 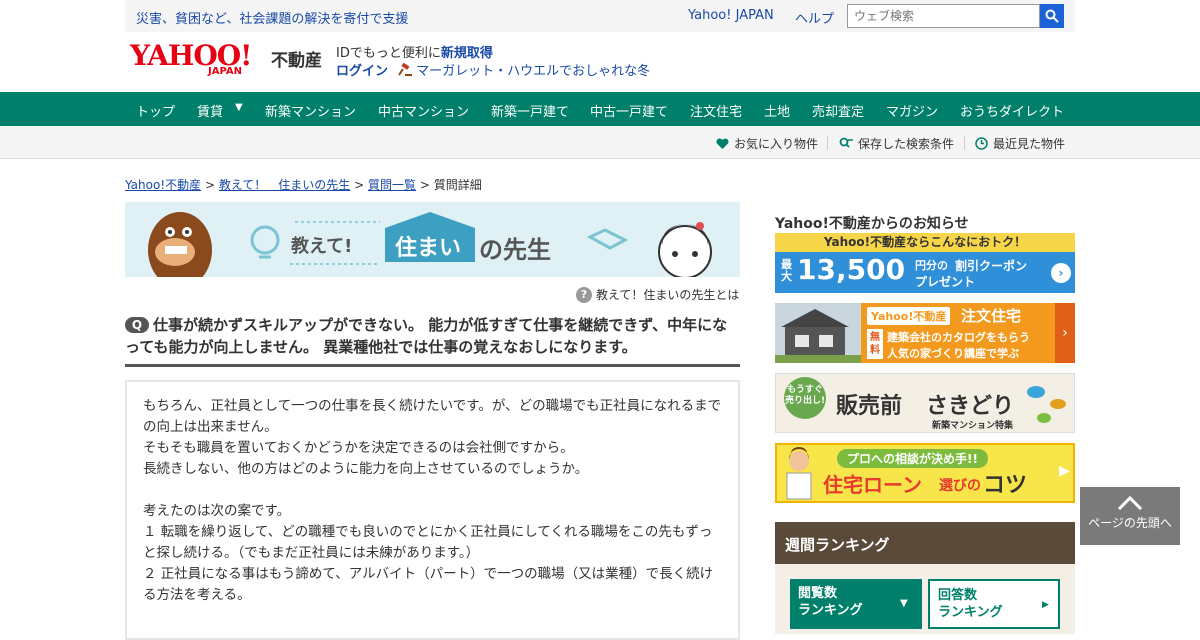 I want to click on ad2-line2: 人気の家づくり講座で学ぶ, so click(x=953, y=353).